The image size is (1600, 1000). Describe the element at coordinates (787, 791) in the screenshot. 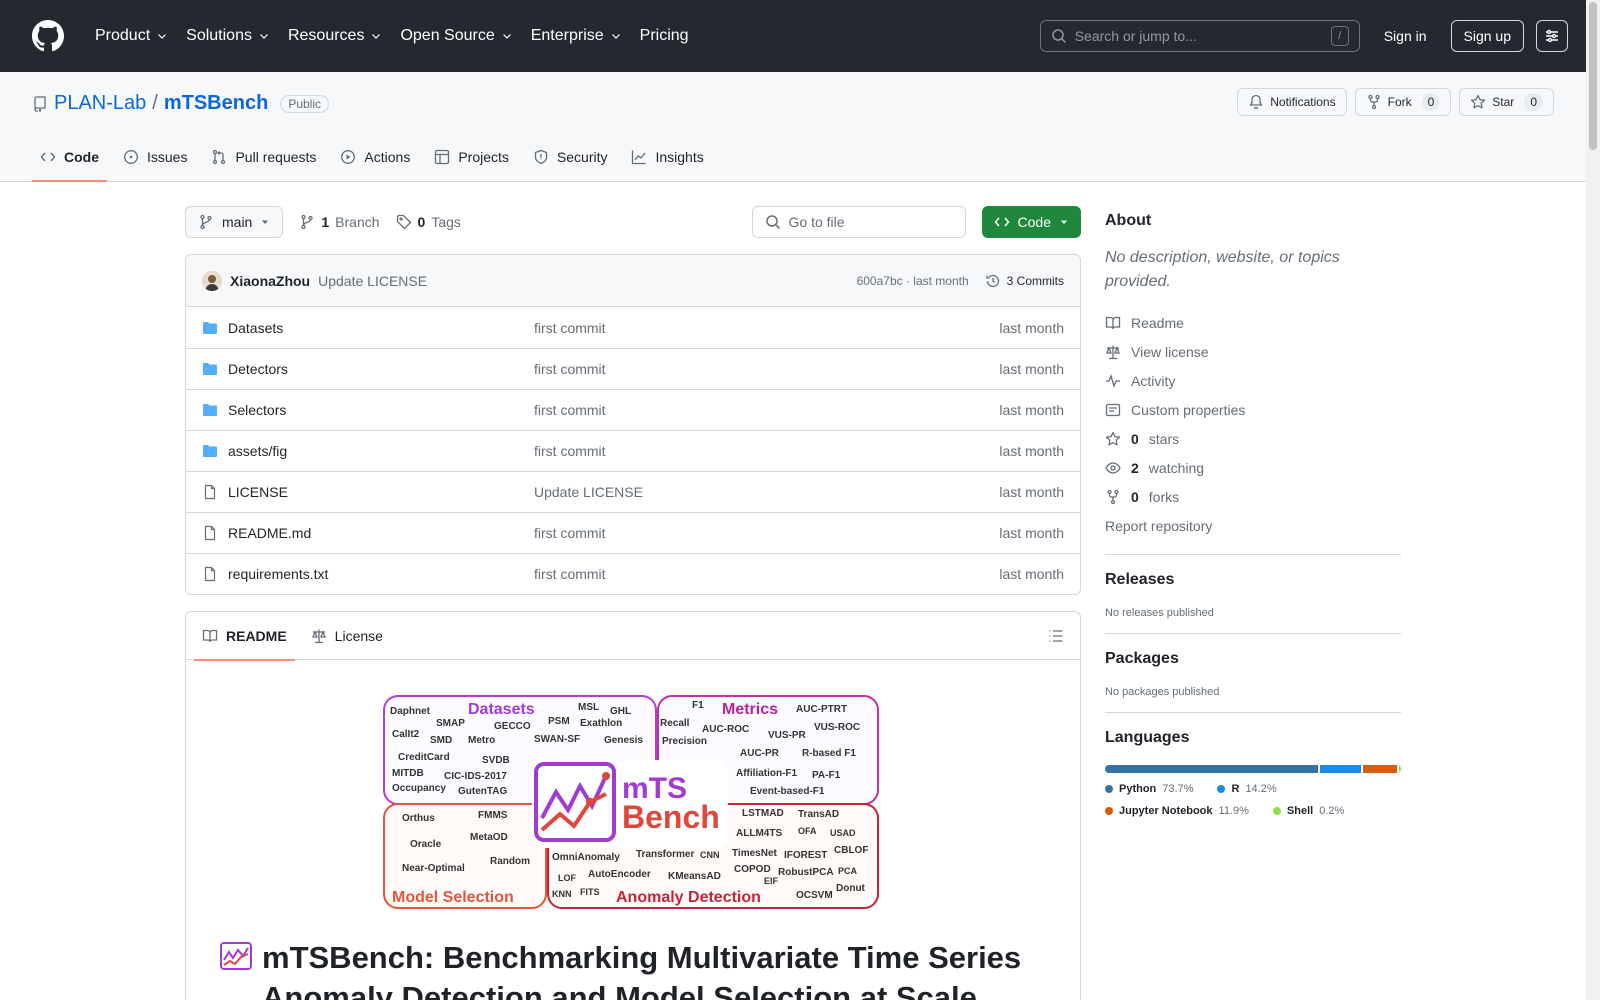

I see `banner-word: Event-based-F1` at that location.